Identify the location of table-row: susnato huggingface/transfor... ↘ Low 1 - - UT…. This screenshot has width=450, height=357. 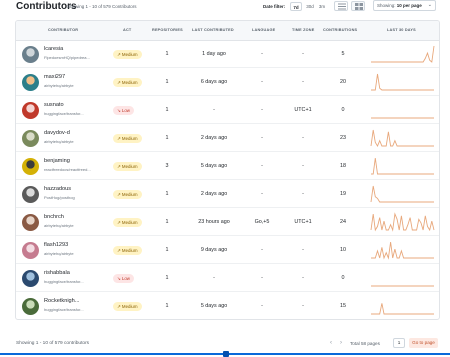
(227, 110).